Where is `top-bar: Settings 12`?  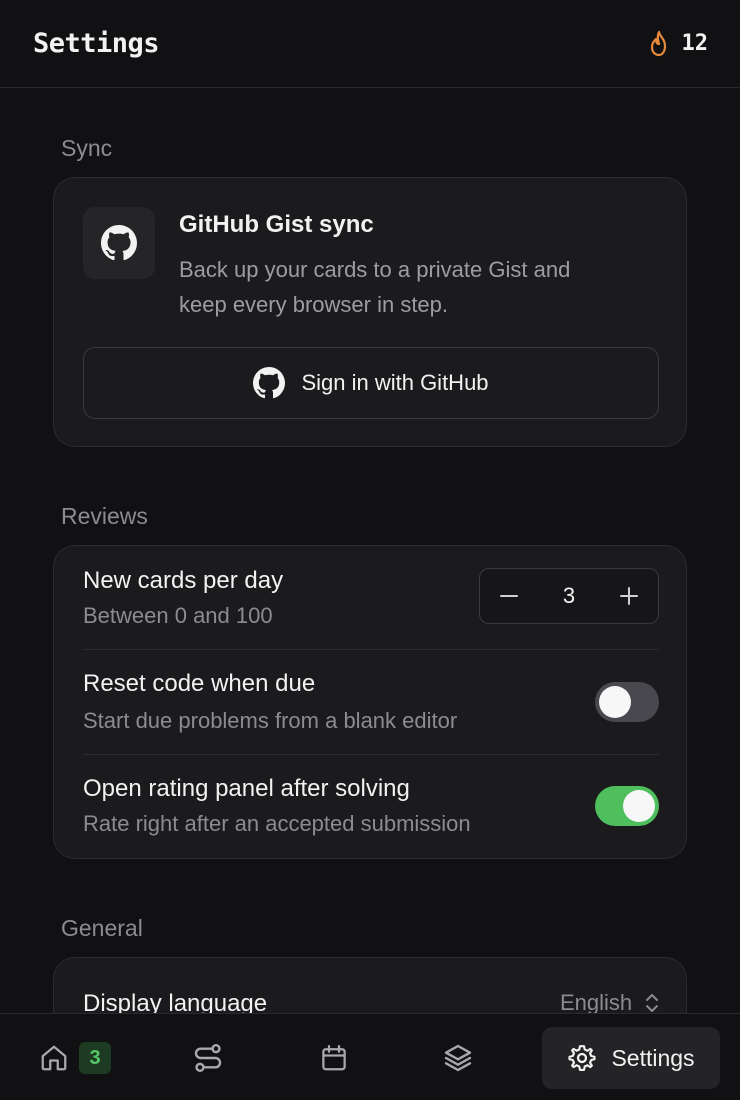
top-bar: Settings 12 is located at coordinates (370, 44).